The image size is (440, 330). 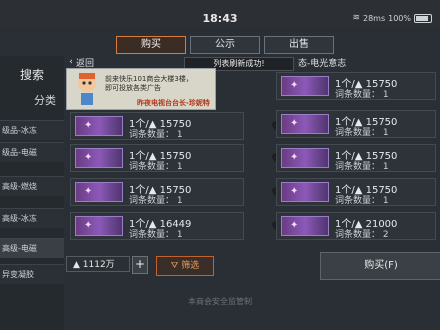 What do you see at coordinates (220, 301) in the screenshot?
I see `footer-note: 本商会安全监管制` at bounding box center [220, 301].